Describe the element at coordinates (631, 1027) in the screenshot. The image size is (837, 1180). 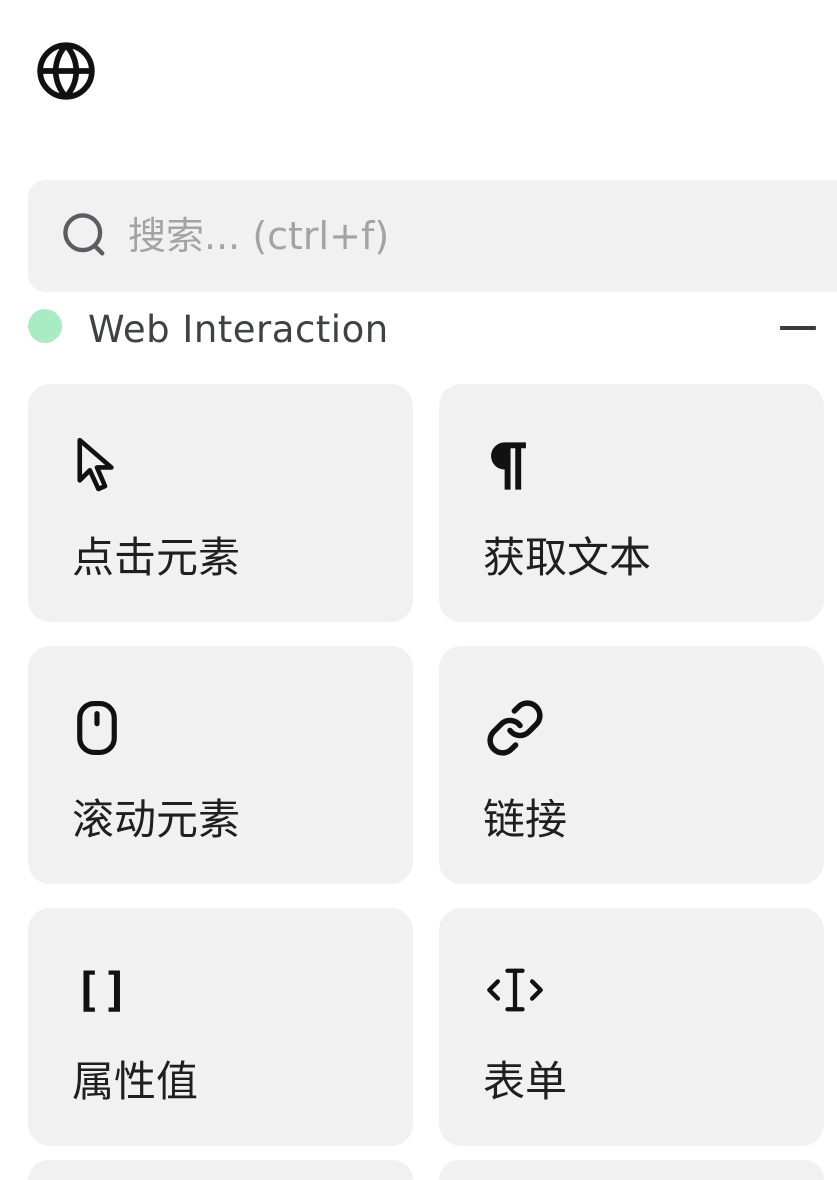
I see `card-form: 表单` at that location.